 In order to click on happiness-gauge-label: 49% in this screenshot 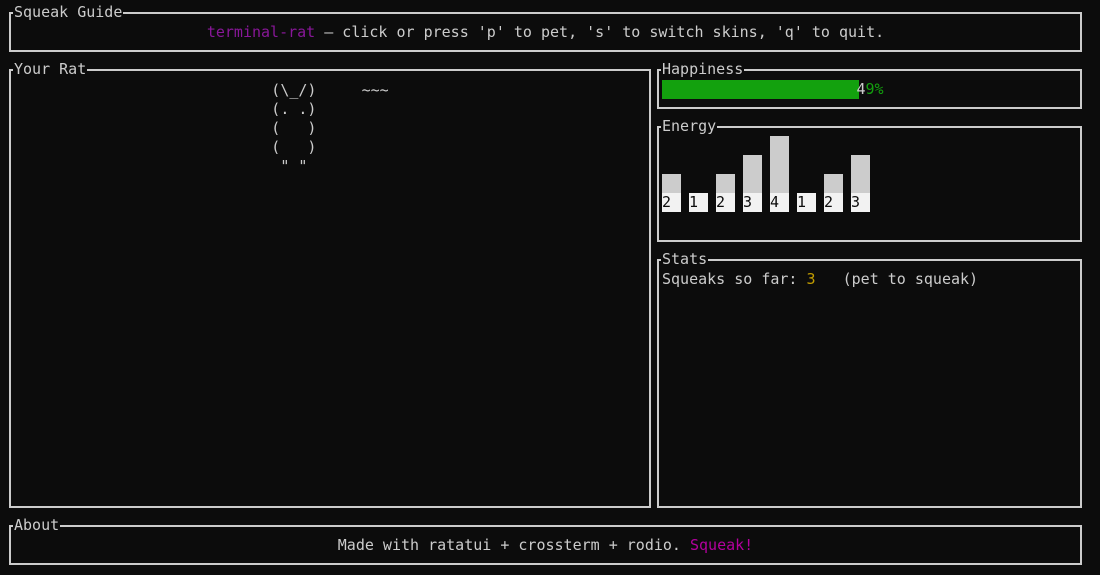, I will do `click(870, 89)`.